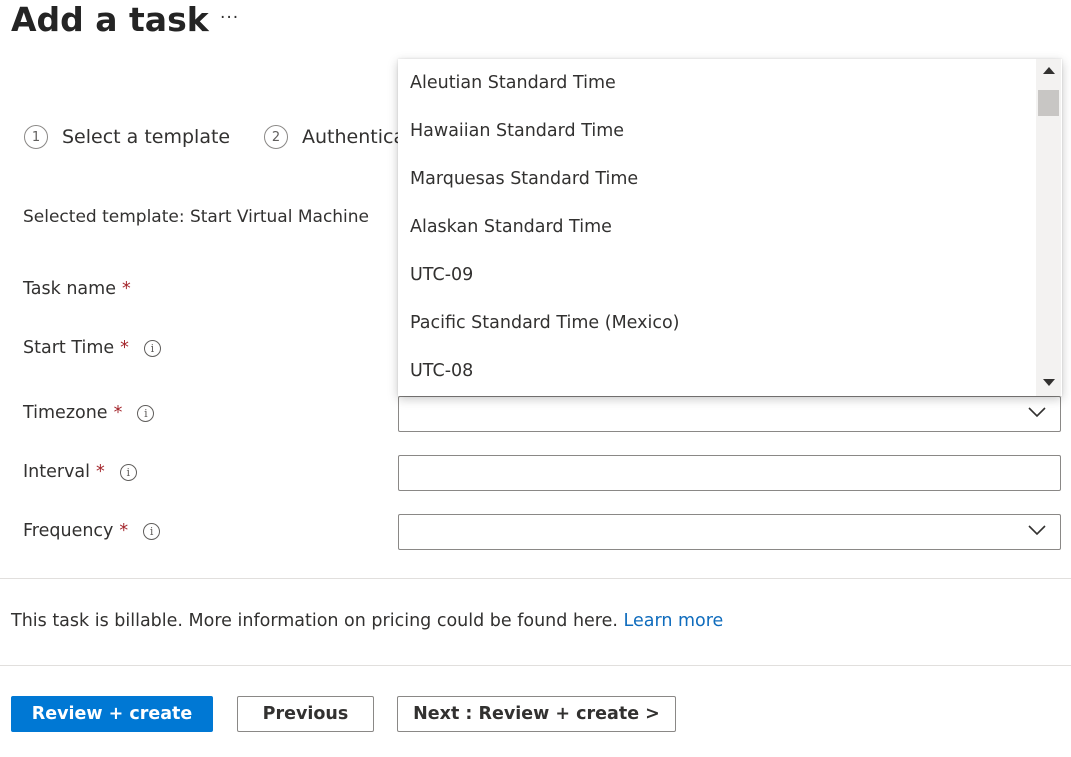 This screenshot has height=757, width=1071. I want to click on field-label-text: Interval, so click(57, 472).